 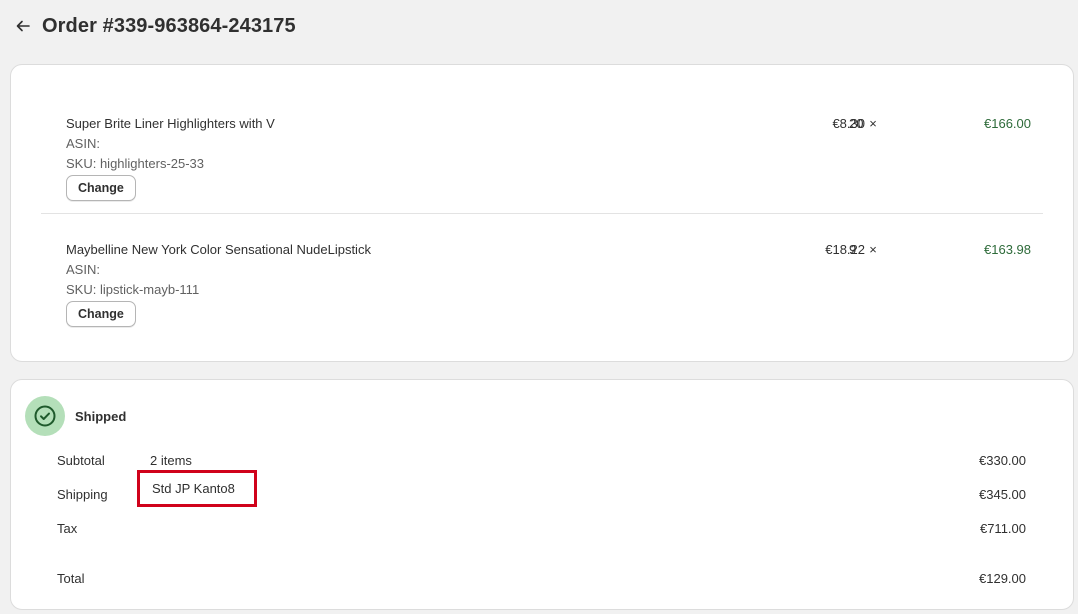 I want to click on fulfillment-status: Shipped, so click(x=75, y=416).